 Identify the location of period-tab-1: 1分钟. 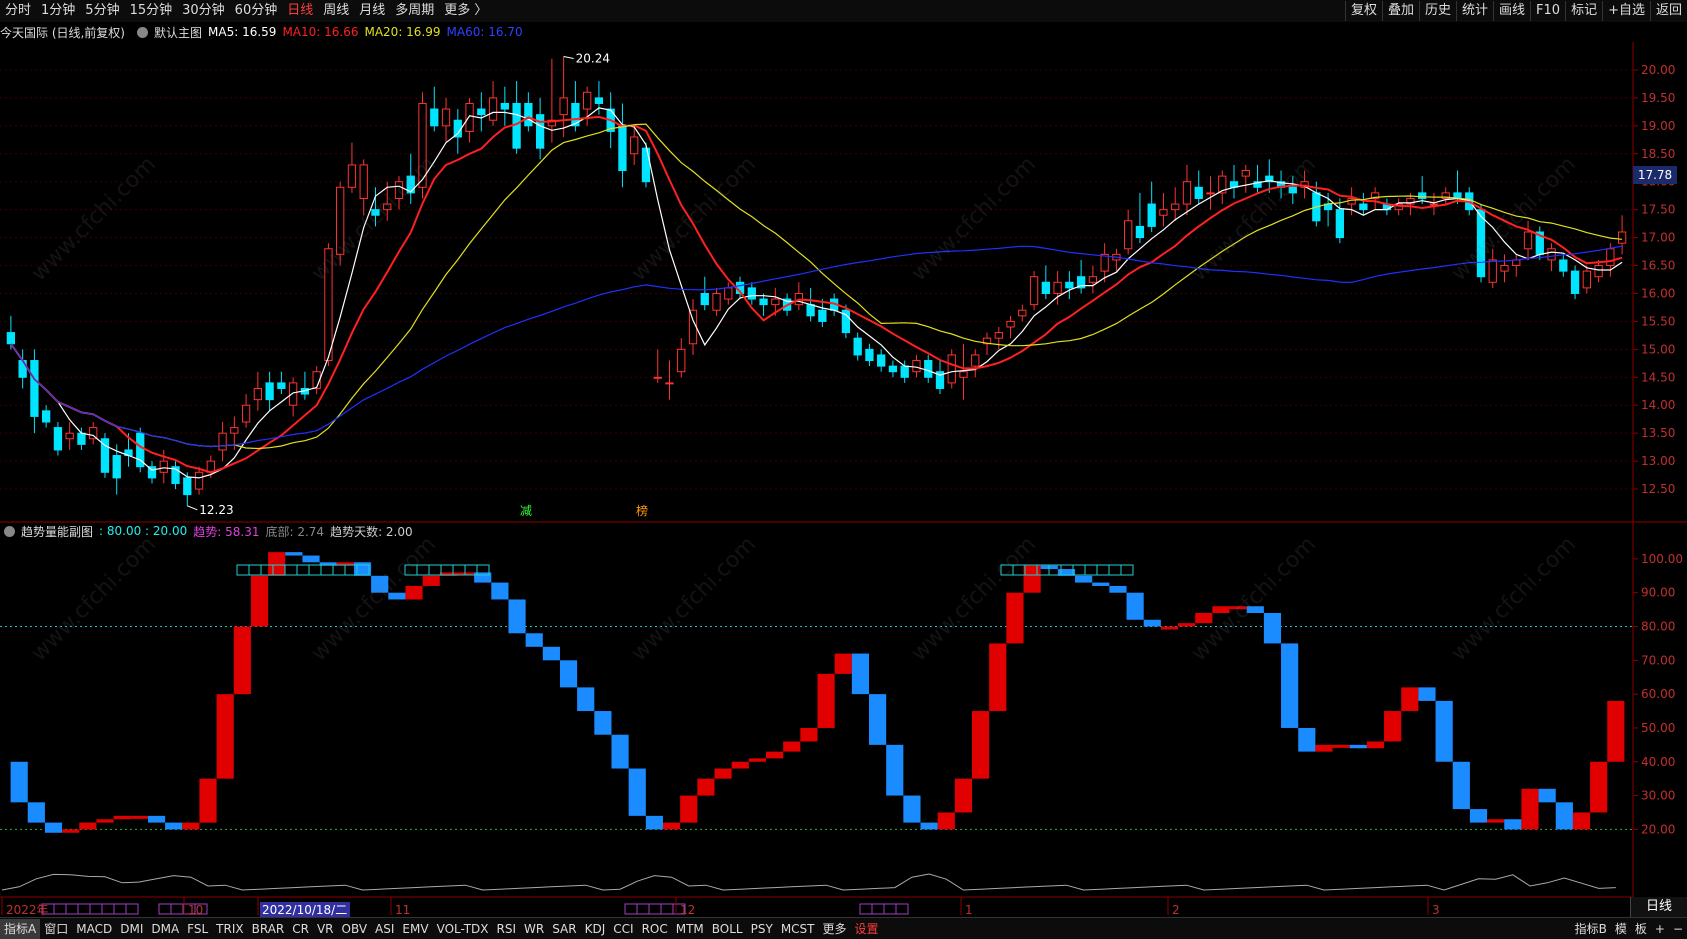
(58, 11).